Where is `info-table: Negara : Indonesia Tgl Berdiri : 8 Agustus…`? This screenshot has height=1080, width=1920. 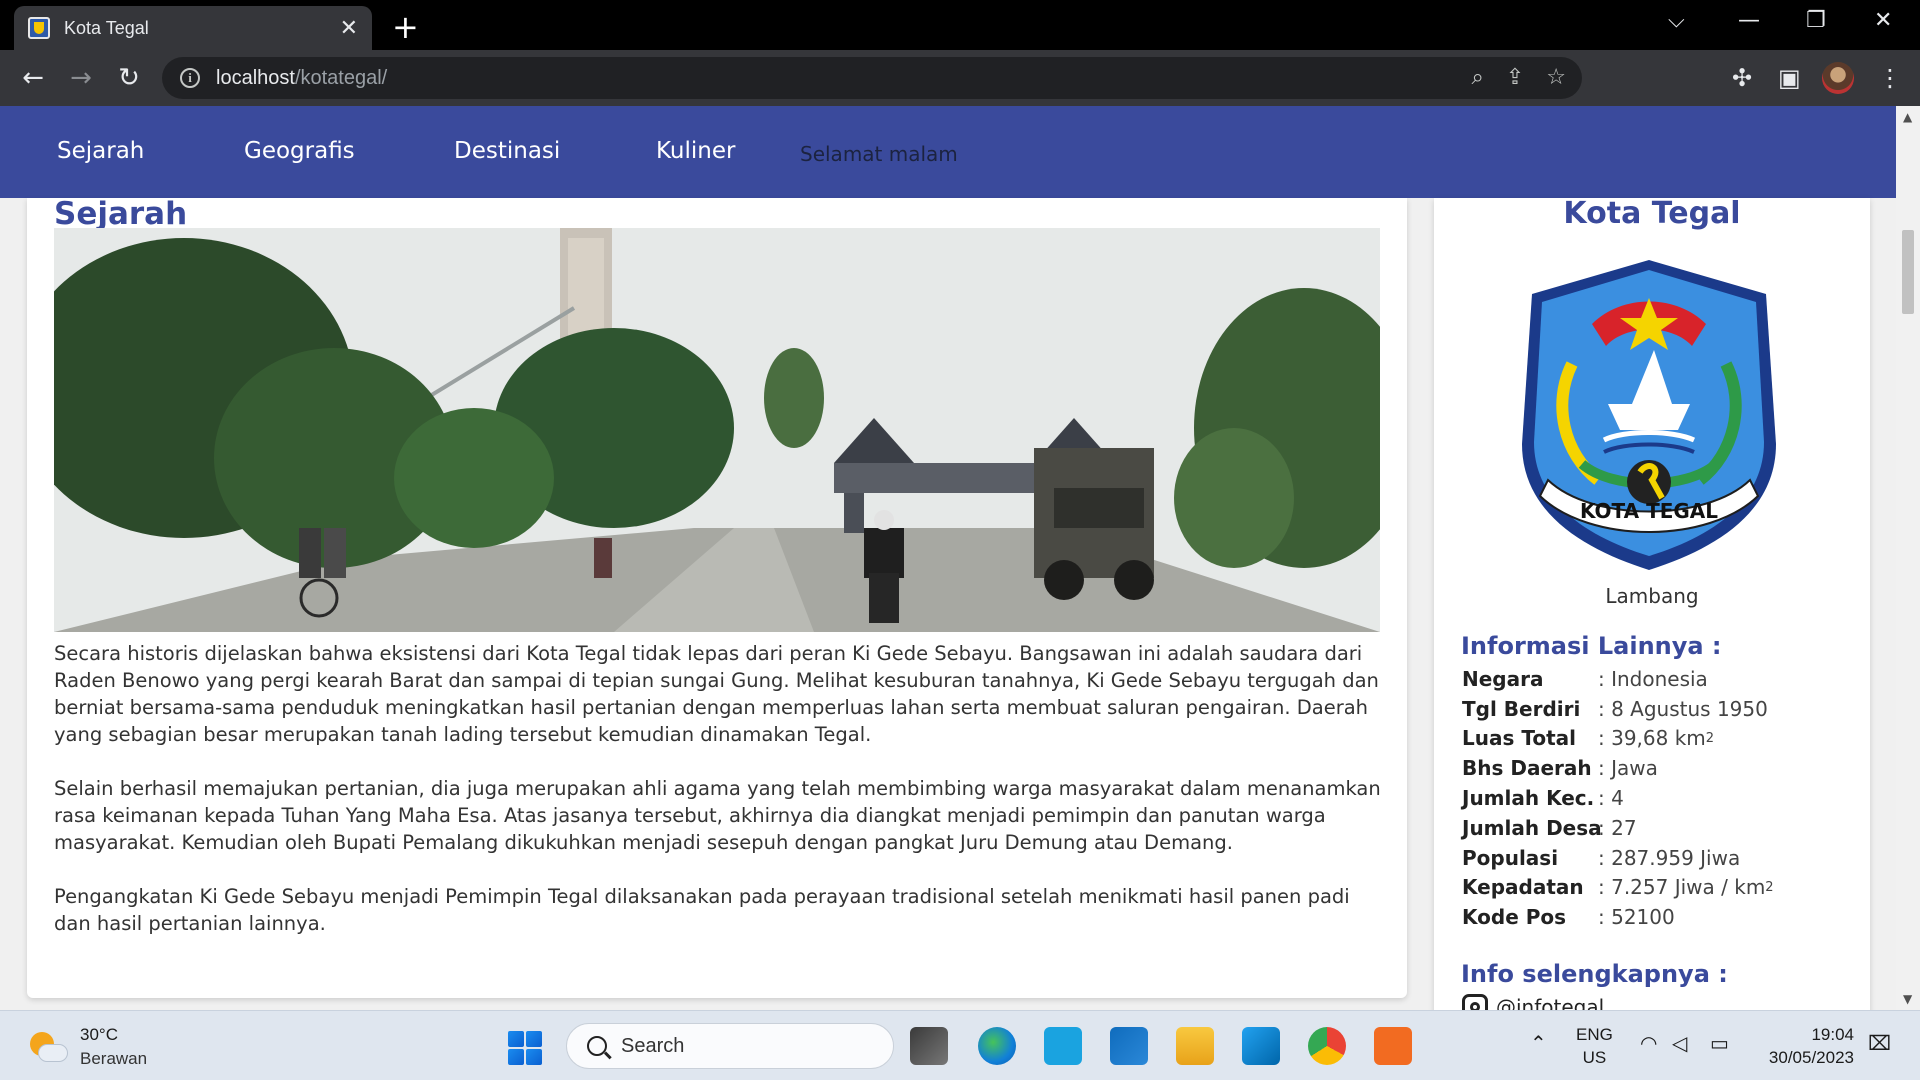 info-table: Negara : Indonesia Tgl Berdiri : 8 Agustus… is located at coordinates (1618, 798).